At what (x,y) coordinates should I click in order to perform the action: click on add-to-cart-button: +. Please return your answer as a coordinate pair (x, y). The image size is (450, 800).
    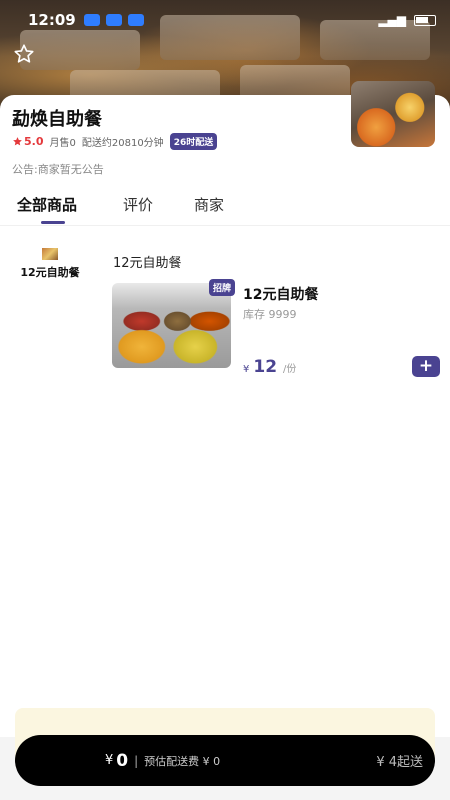
    Looking at the image, I should click on (426, 366).